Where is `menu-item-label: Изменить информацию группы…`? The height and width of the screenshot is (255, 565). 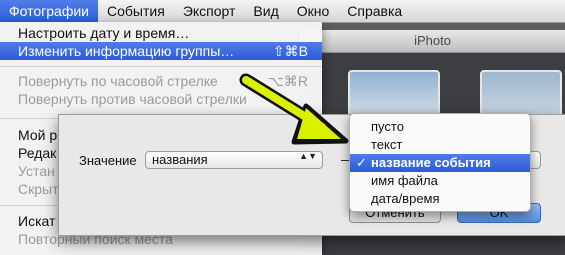 menu-item-label: Изменить информацию группы… is located at coordinates (126, 51).